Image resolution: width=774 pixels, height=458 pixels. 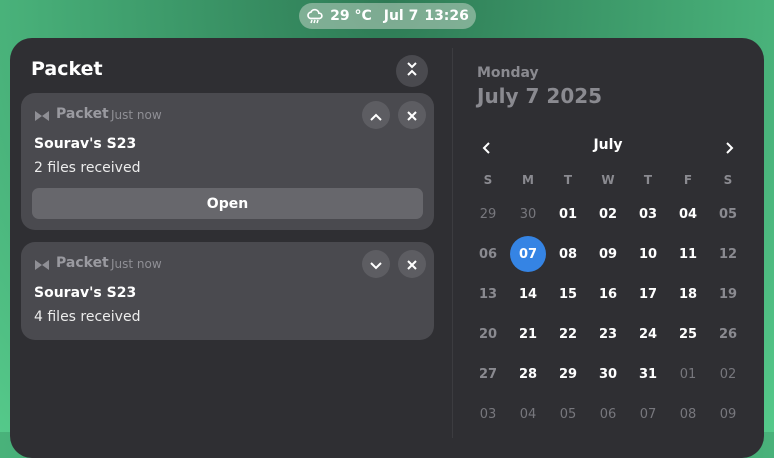 I want to click on month-label: July, so click(x=608, y=145).